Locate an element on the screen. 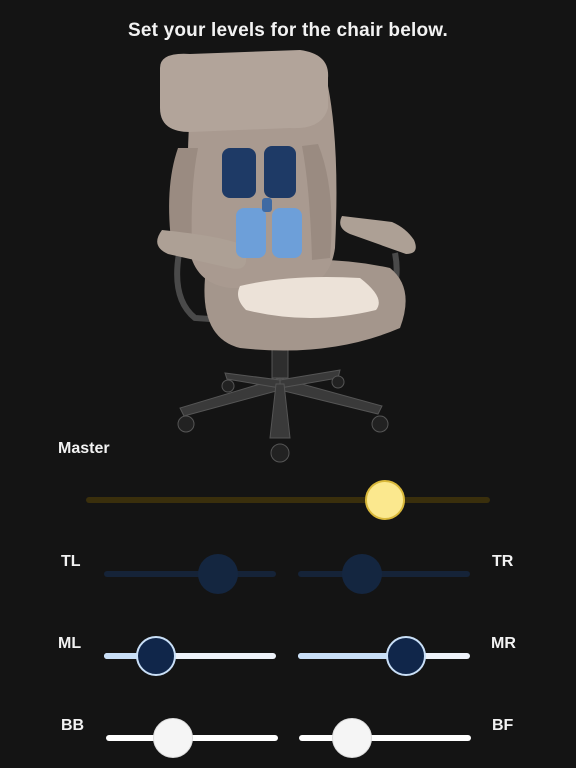  bb-slider-thumb is located at coordinates (173, 738).